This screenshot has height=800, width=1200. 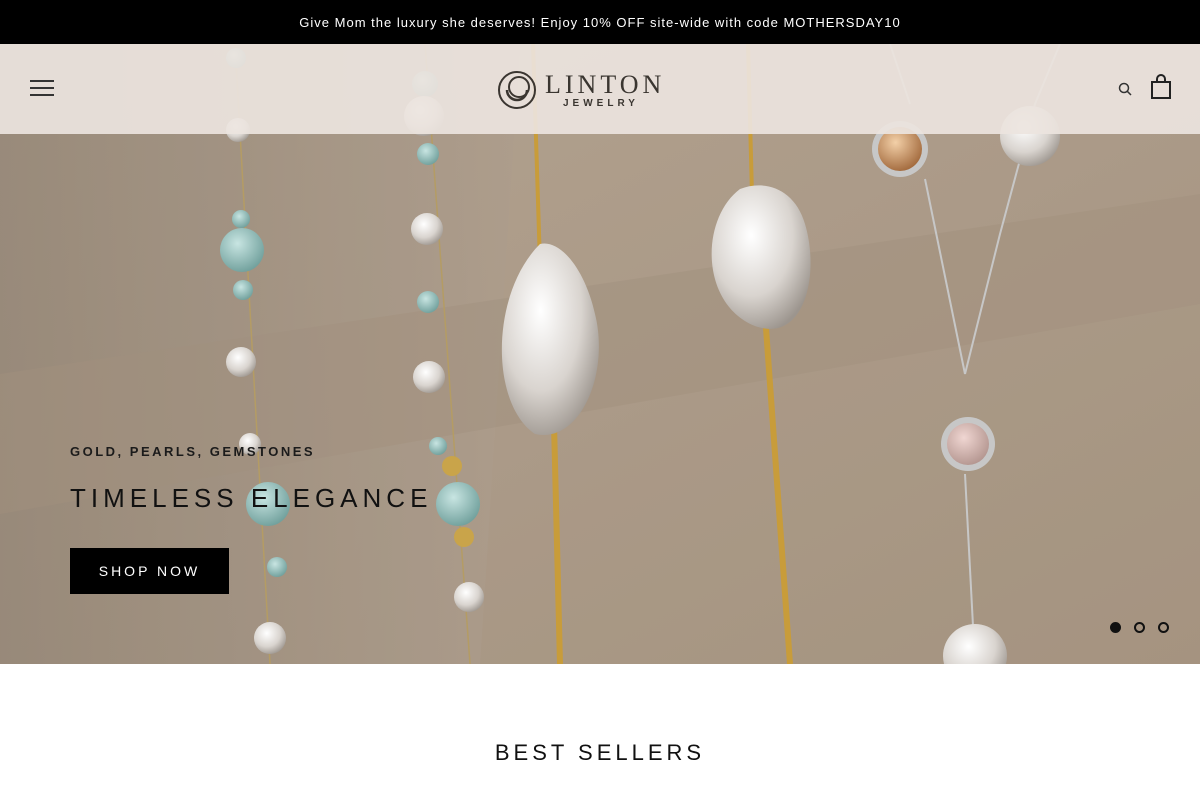 I want to click on best-sellers-heading: BEST SELLERS, so click(x=600, y=752).